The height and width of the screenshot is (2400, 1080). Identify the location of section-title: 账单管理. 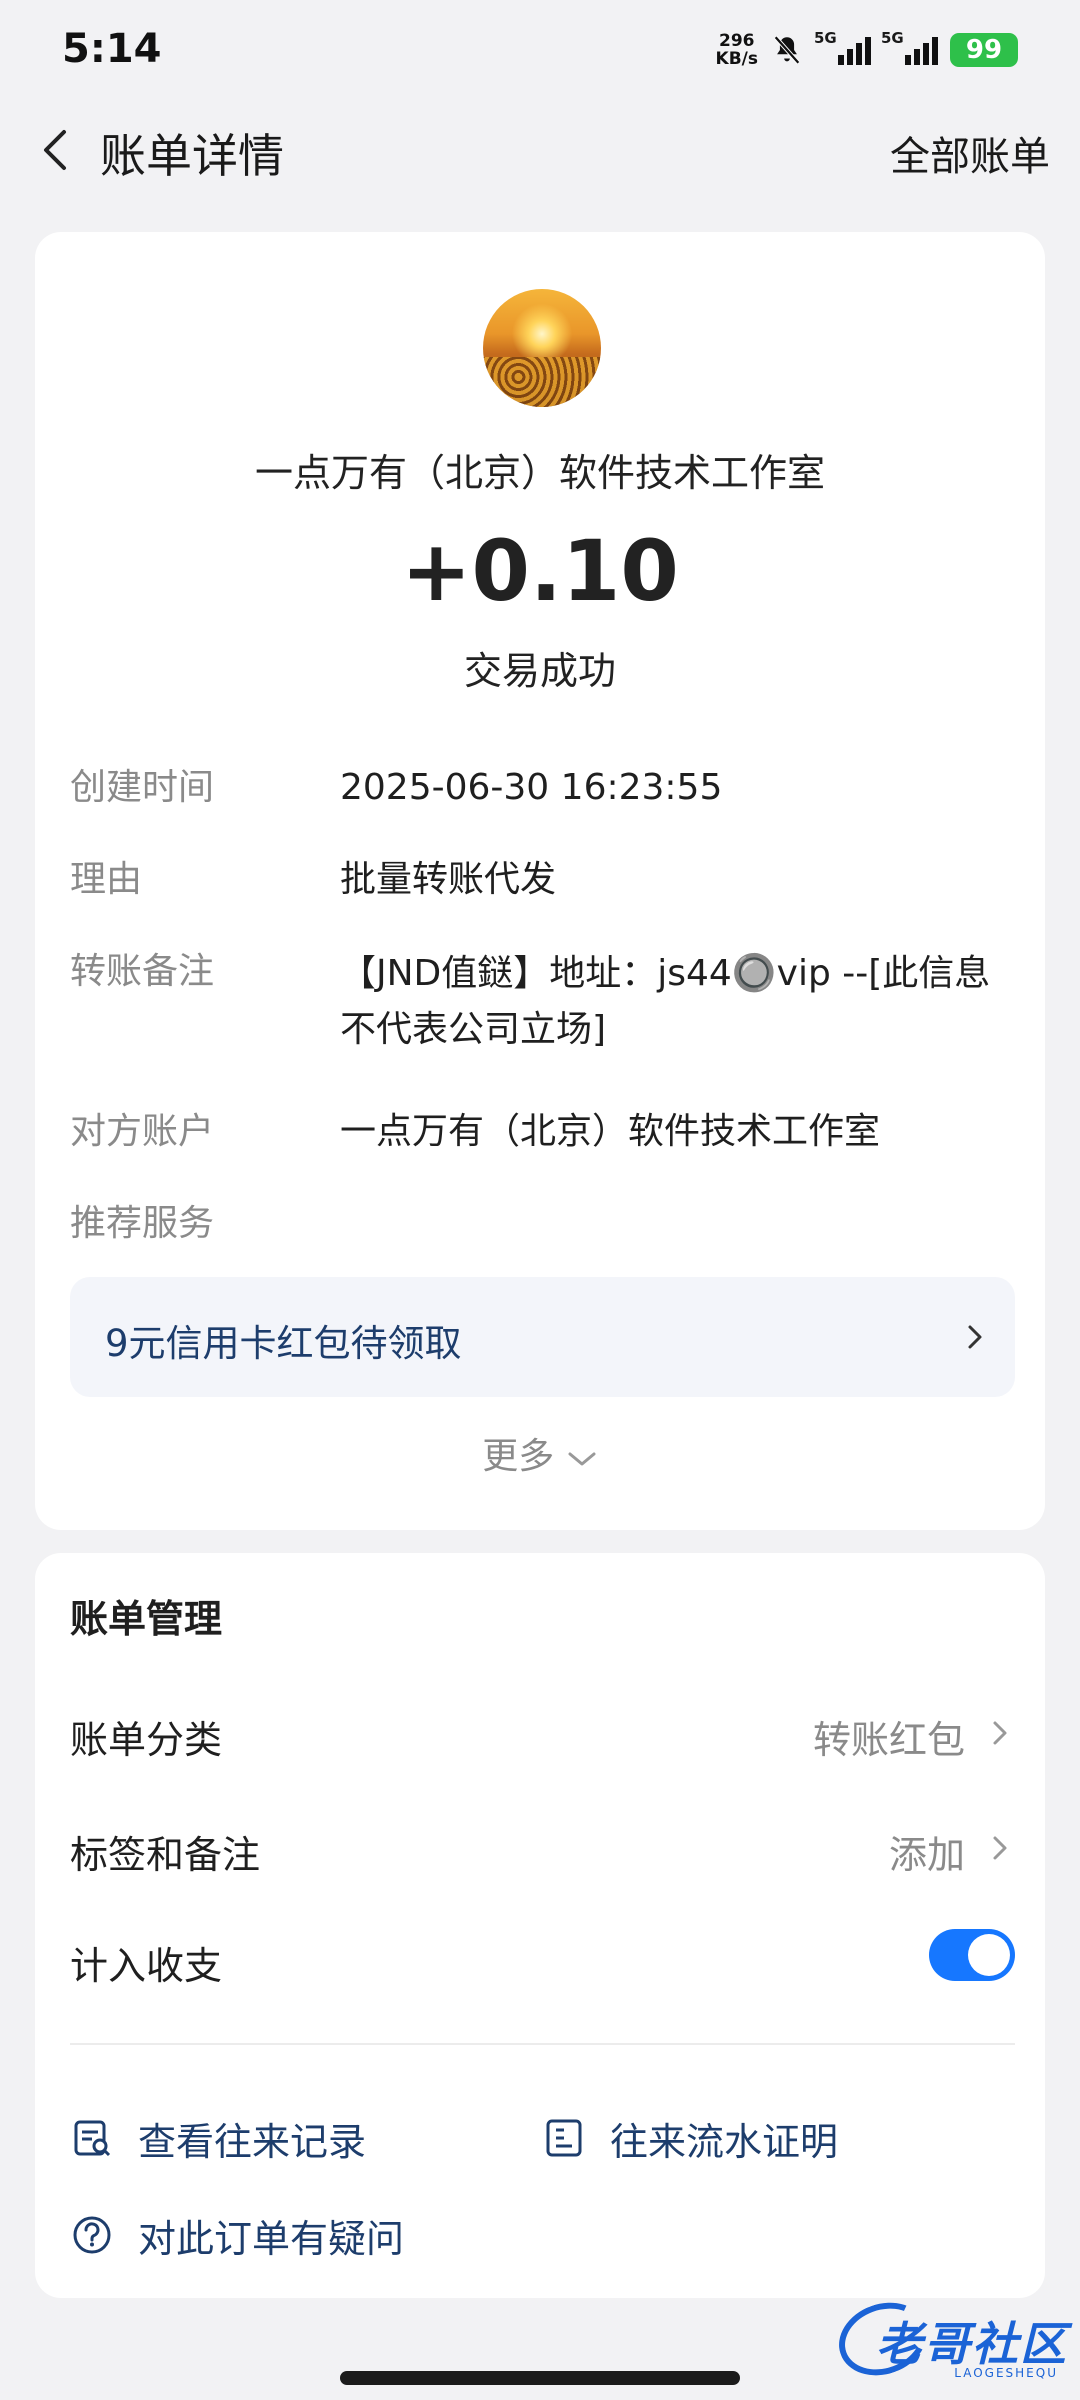
(146, 1619).